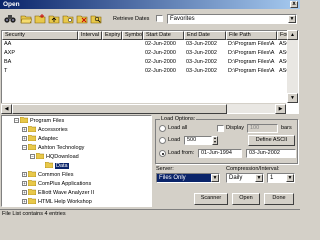  I want to click on display-checkbox, so click(220, 128).